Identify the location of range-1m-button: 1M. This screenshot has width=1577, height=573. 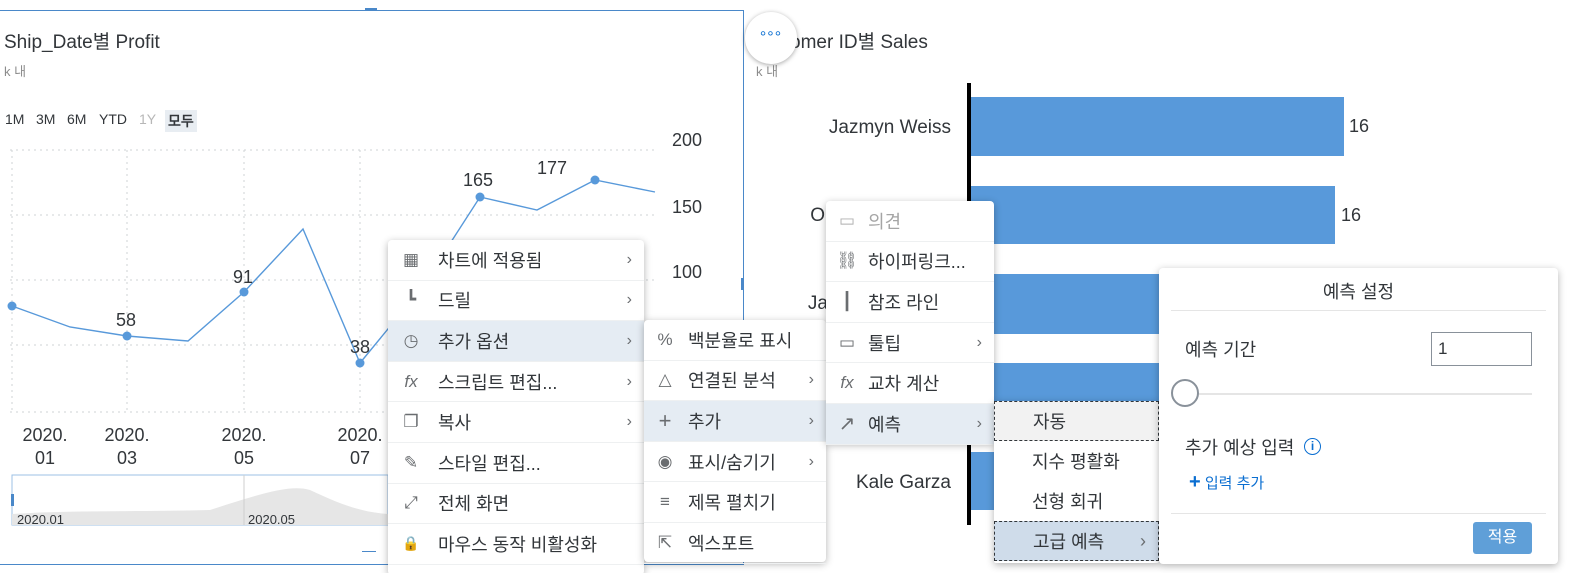
(14, 119).